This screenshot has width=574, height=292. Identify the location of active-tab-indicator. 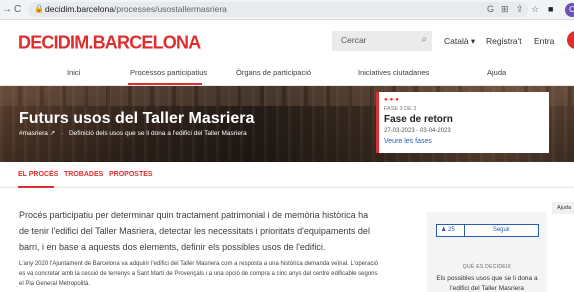
(36, 187).